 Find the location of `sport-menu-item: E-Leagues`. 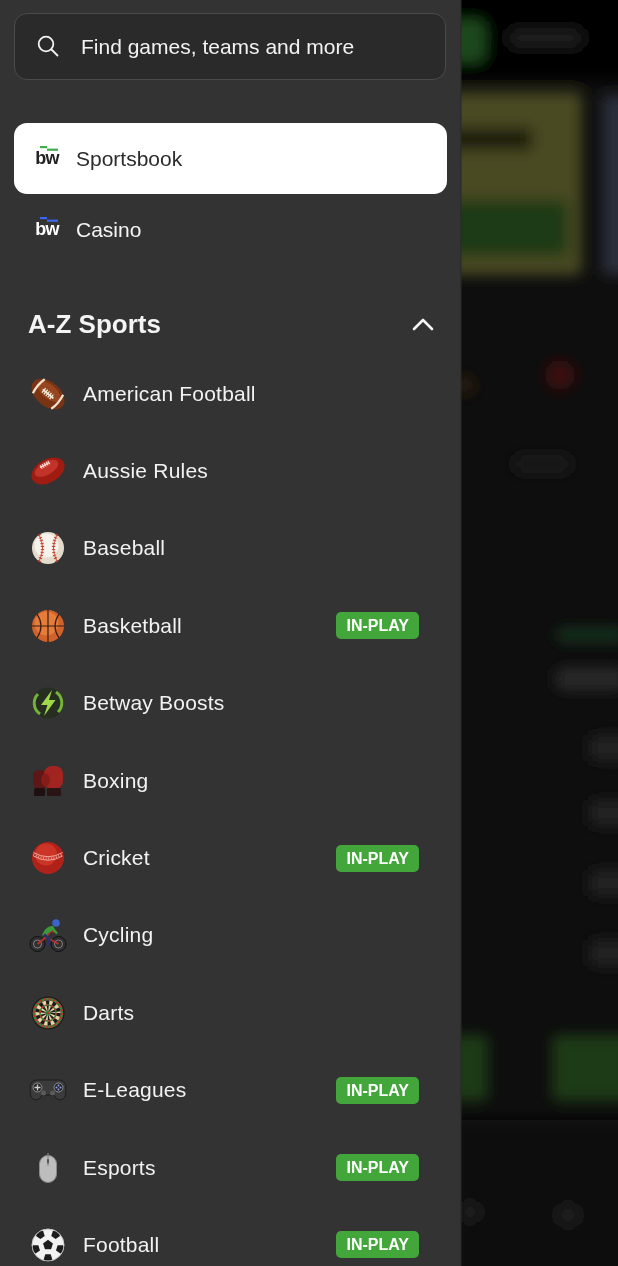

sport-menu-item: E-Leagues is located at coordinates (135, 1090).